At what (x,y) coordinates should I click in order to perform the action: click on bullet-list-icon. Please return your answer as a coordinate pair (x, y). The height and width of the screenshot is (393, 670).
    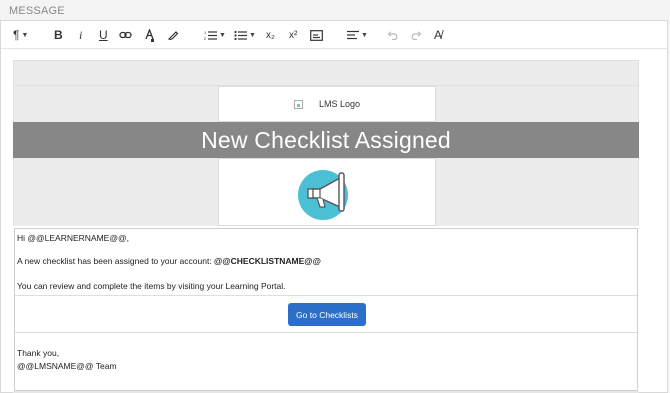
    Looking at the image, I should click on (240, 35).